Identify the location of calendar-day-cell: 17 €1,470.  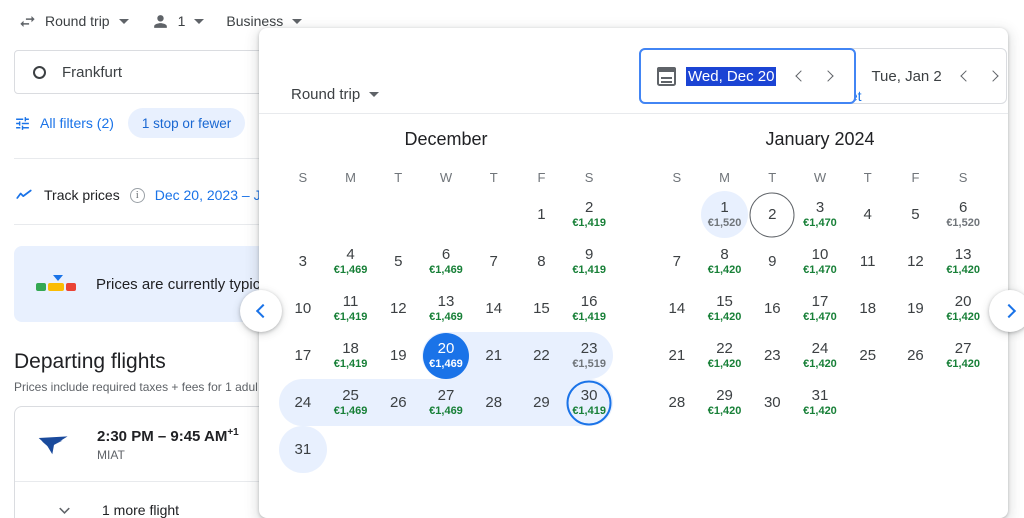
(820, 308).